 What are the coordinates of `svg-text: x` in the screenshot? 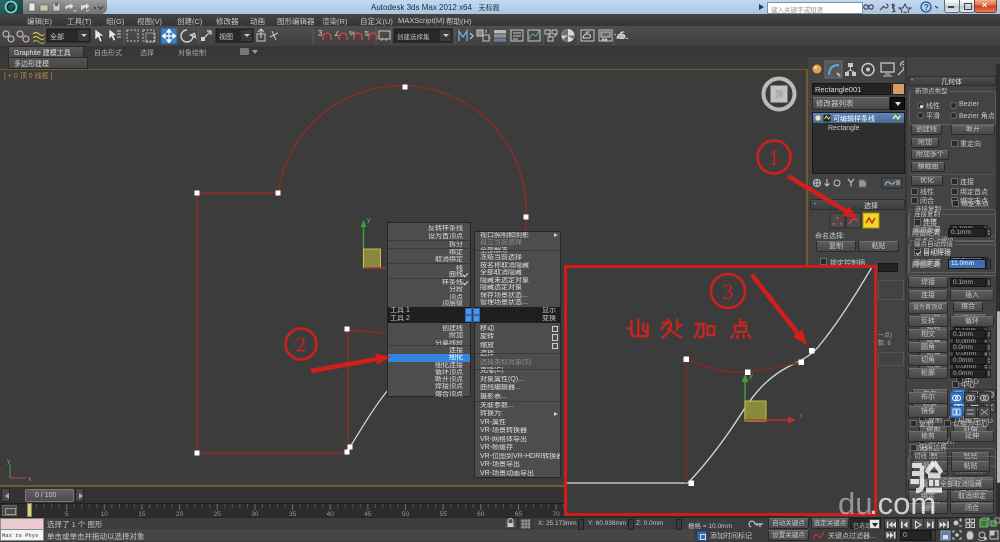 It's located at (801, 415).